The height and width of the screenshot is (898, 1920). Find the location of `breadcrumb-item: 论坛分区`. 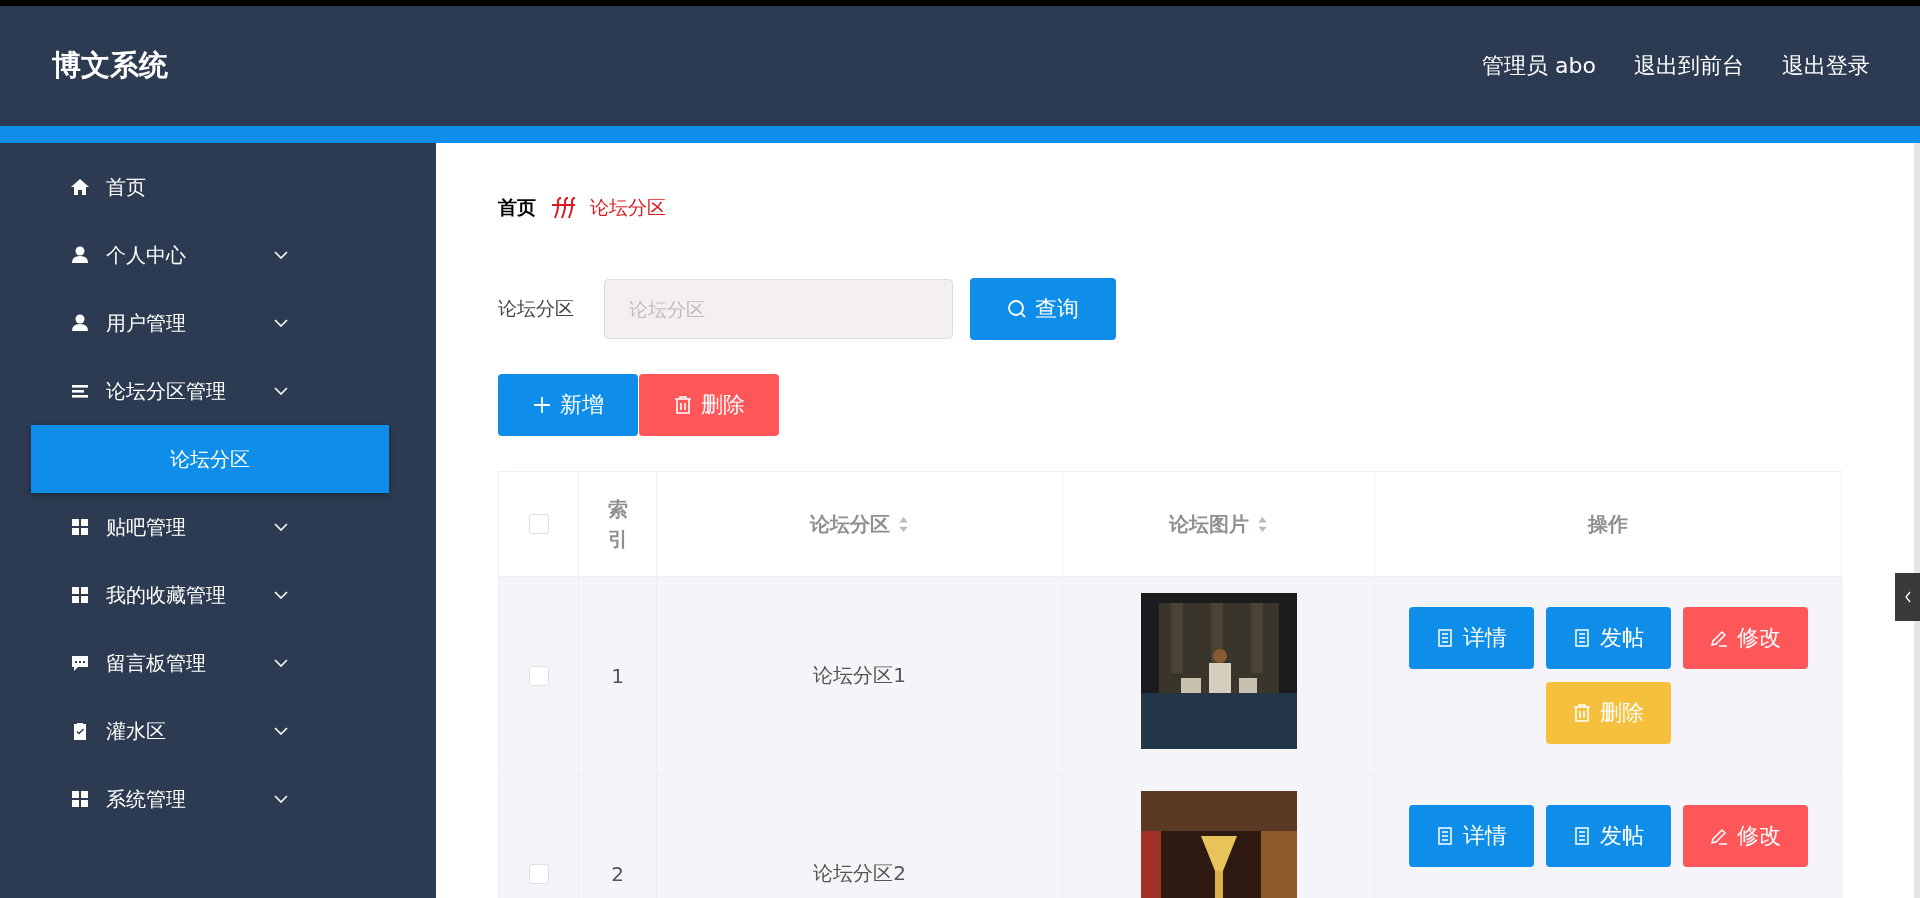

breadcrumb-item: 论坛分区 is located at coordinates (628, 208).